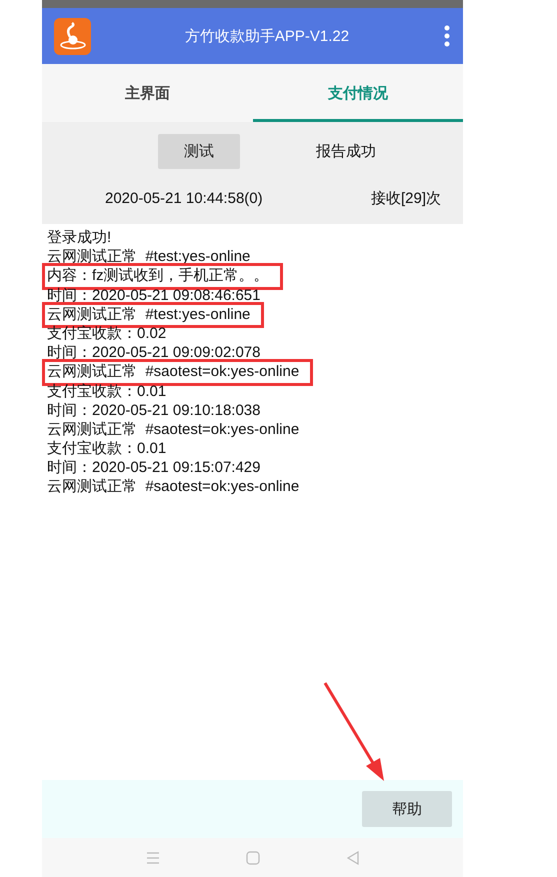 The image size is (557, 877). What do you see at coordinates (267, 36) in the screenshot?
I see `app-title: 方竹收款助手APP-V1.22` at bounding box center [267, 36].